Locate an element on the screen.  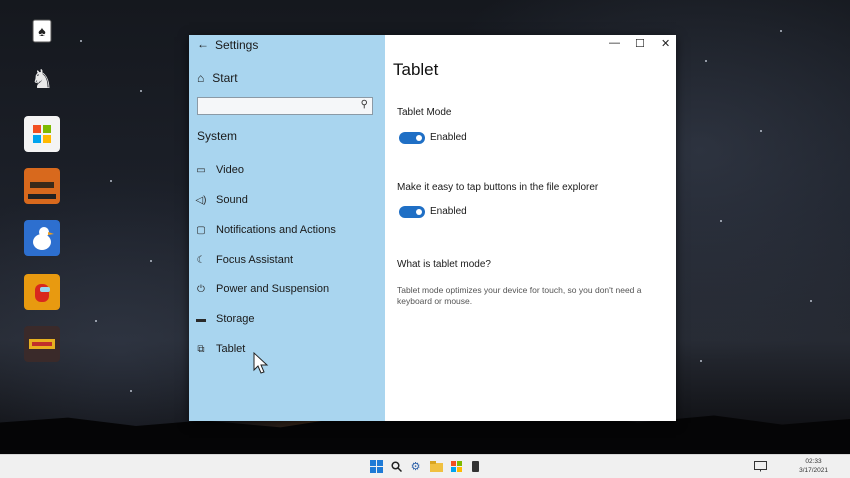
clock-time: 02:33 is located at coordinates (813, 461).